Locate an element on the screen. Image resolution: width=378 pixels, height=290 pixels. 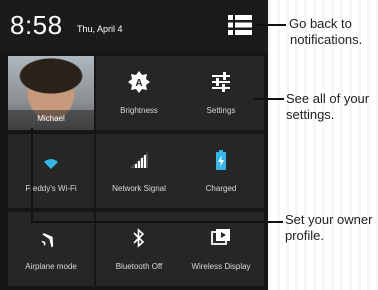
callout-line-settings is located at coordinates (269, 99).